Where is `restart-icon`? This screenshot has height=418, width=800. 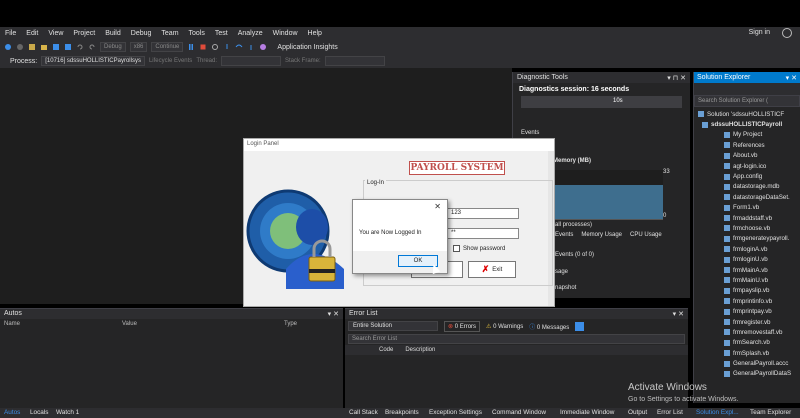 restart-icon is located at coordinates (215, 47).